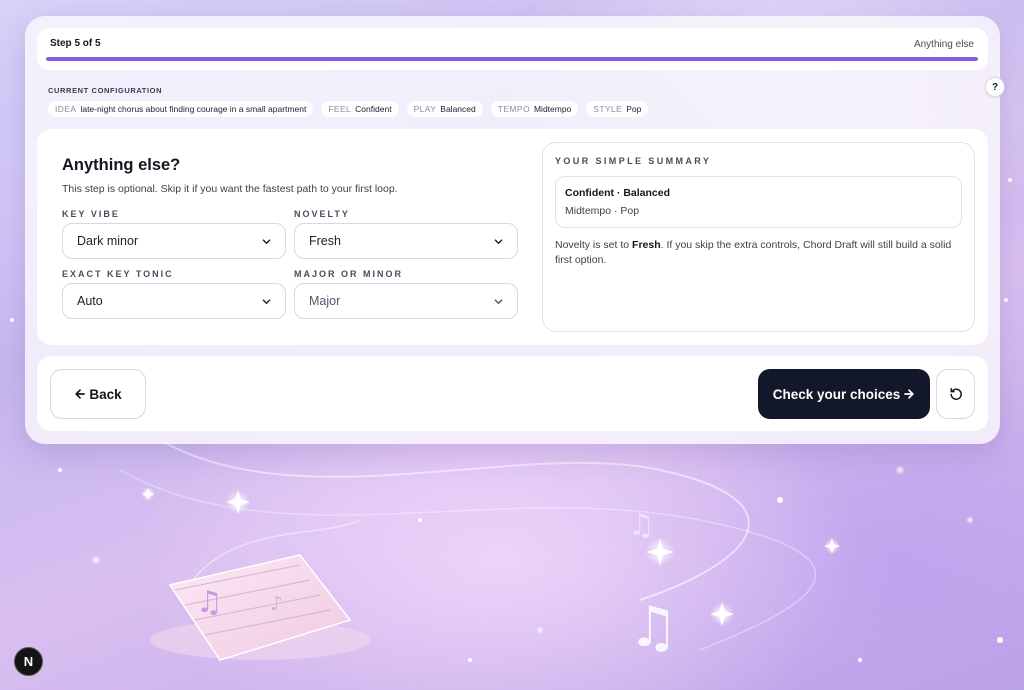  Describe the element at coordinates (995, 87) in the screenshot. I see `help-button: ?` at that location.